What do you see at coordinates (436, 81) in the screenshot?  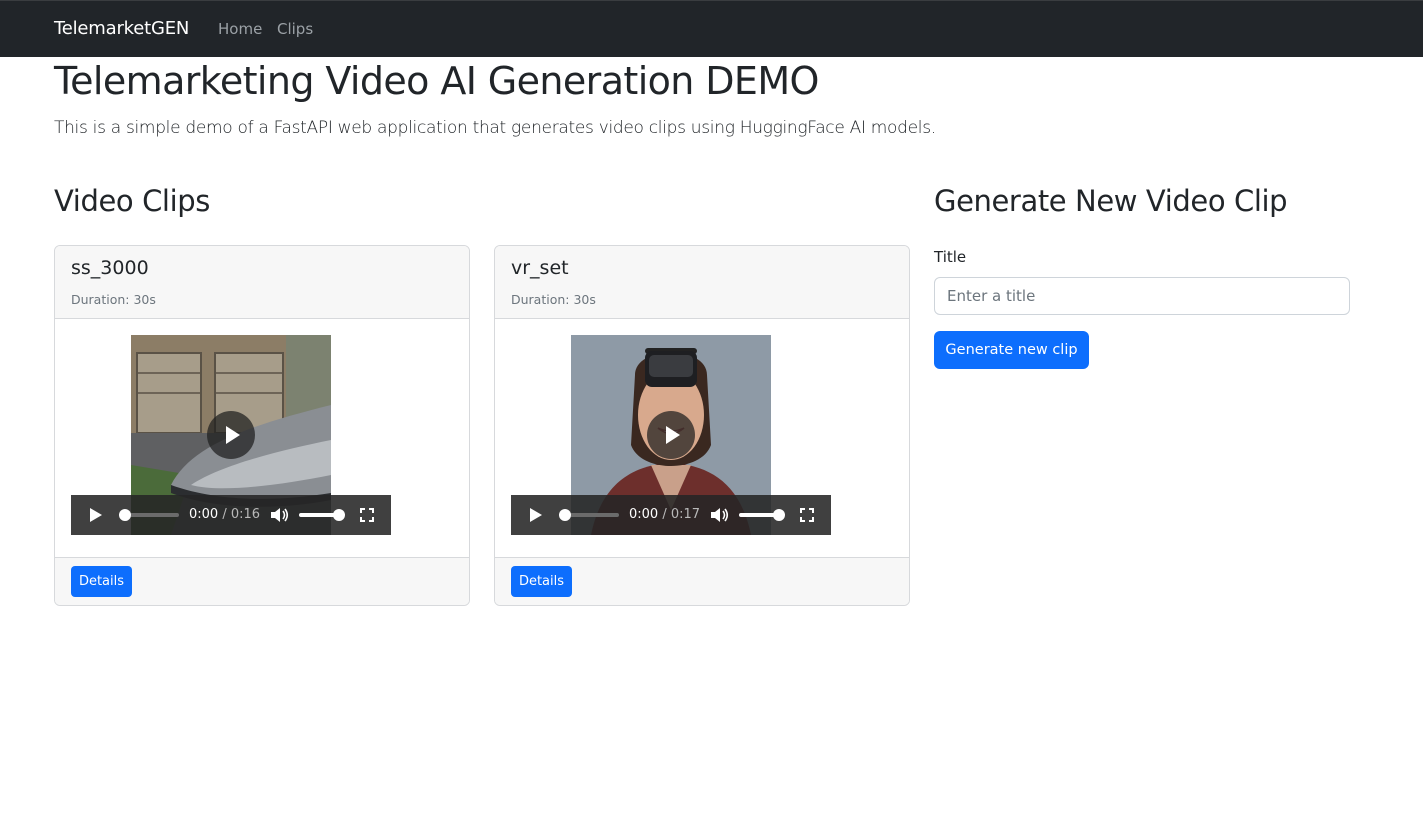 I see `page-title: Telemarketing Video AI Generation DEMO` at bounding box center [436, 81].